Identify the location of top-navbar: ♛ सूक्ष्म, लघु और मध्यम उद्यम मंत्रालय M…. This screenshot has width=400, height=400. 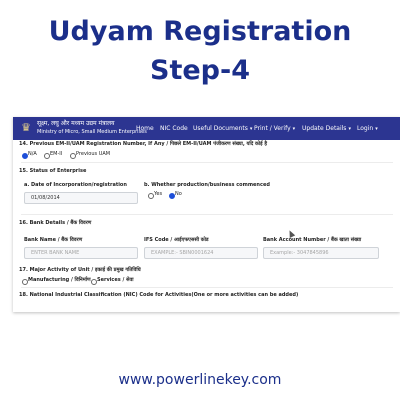
(206, 128).